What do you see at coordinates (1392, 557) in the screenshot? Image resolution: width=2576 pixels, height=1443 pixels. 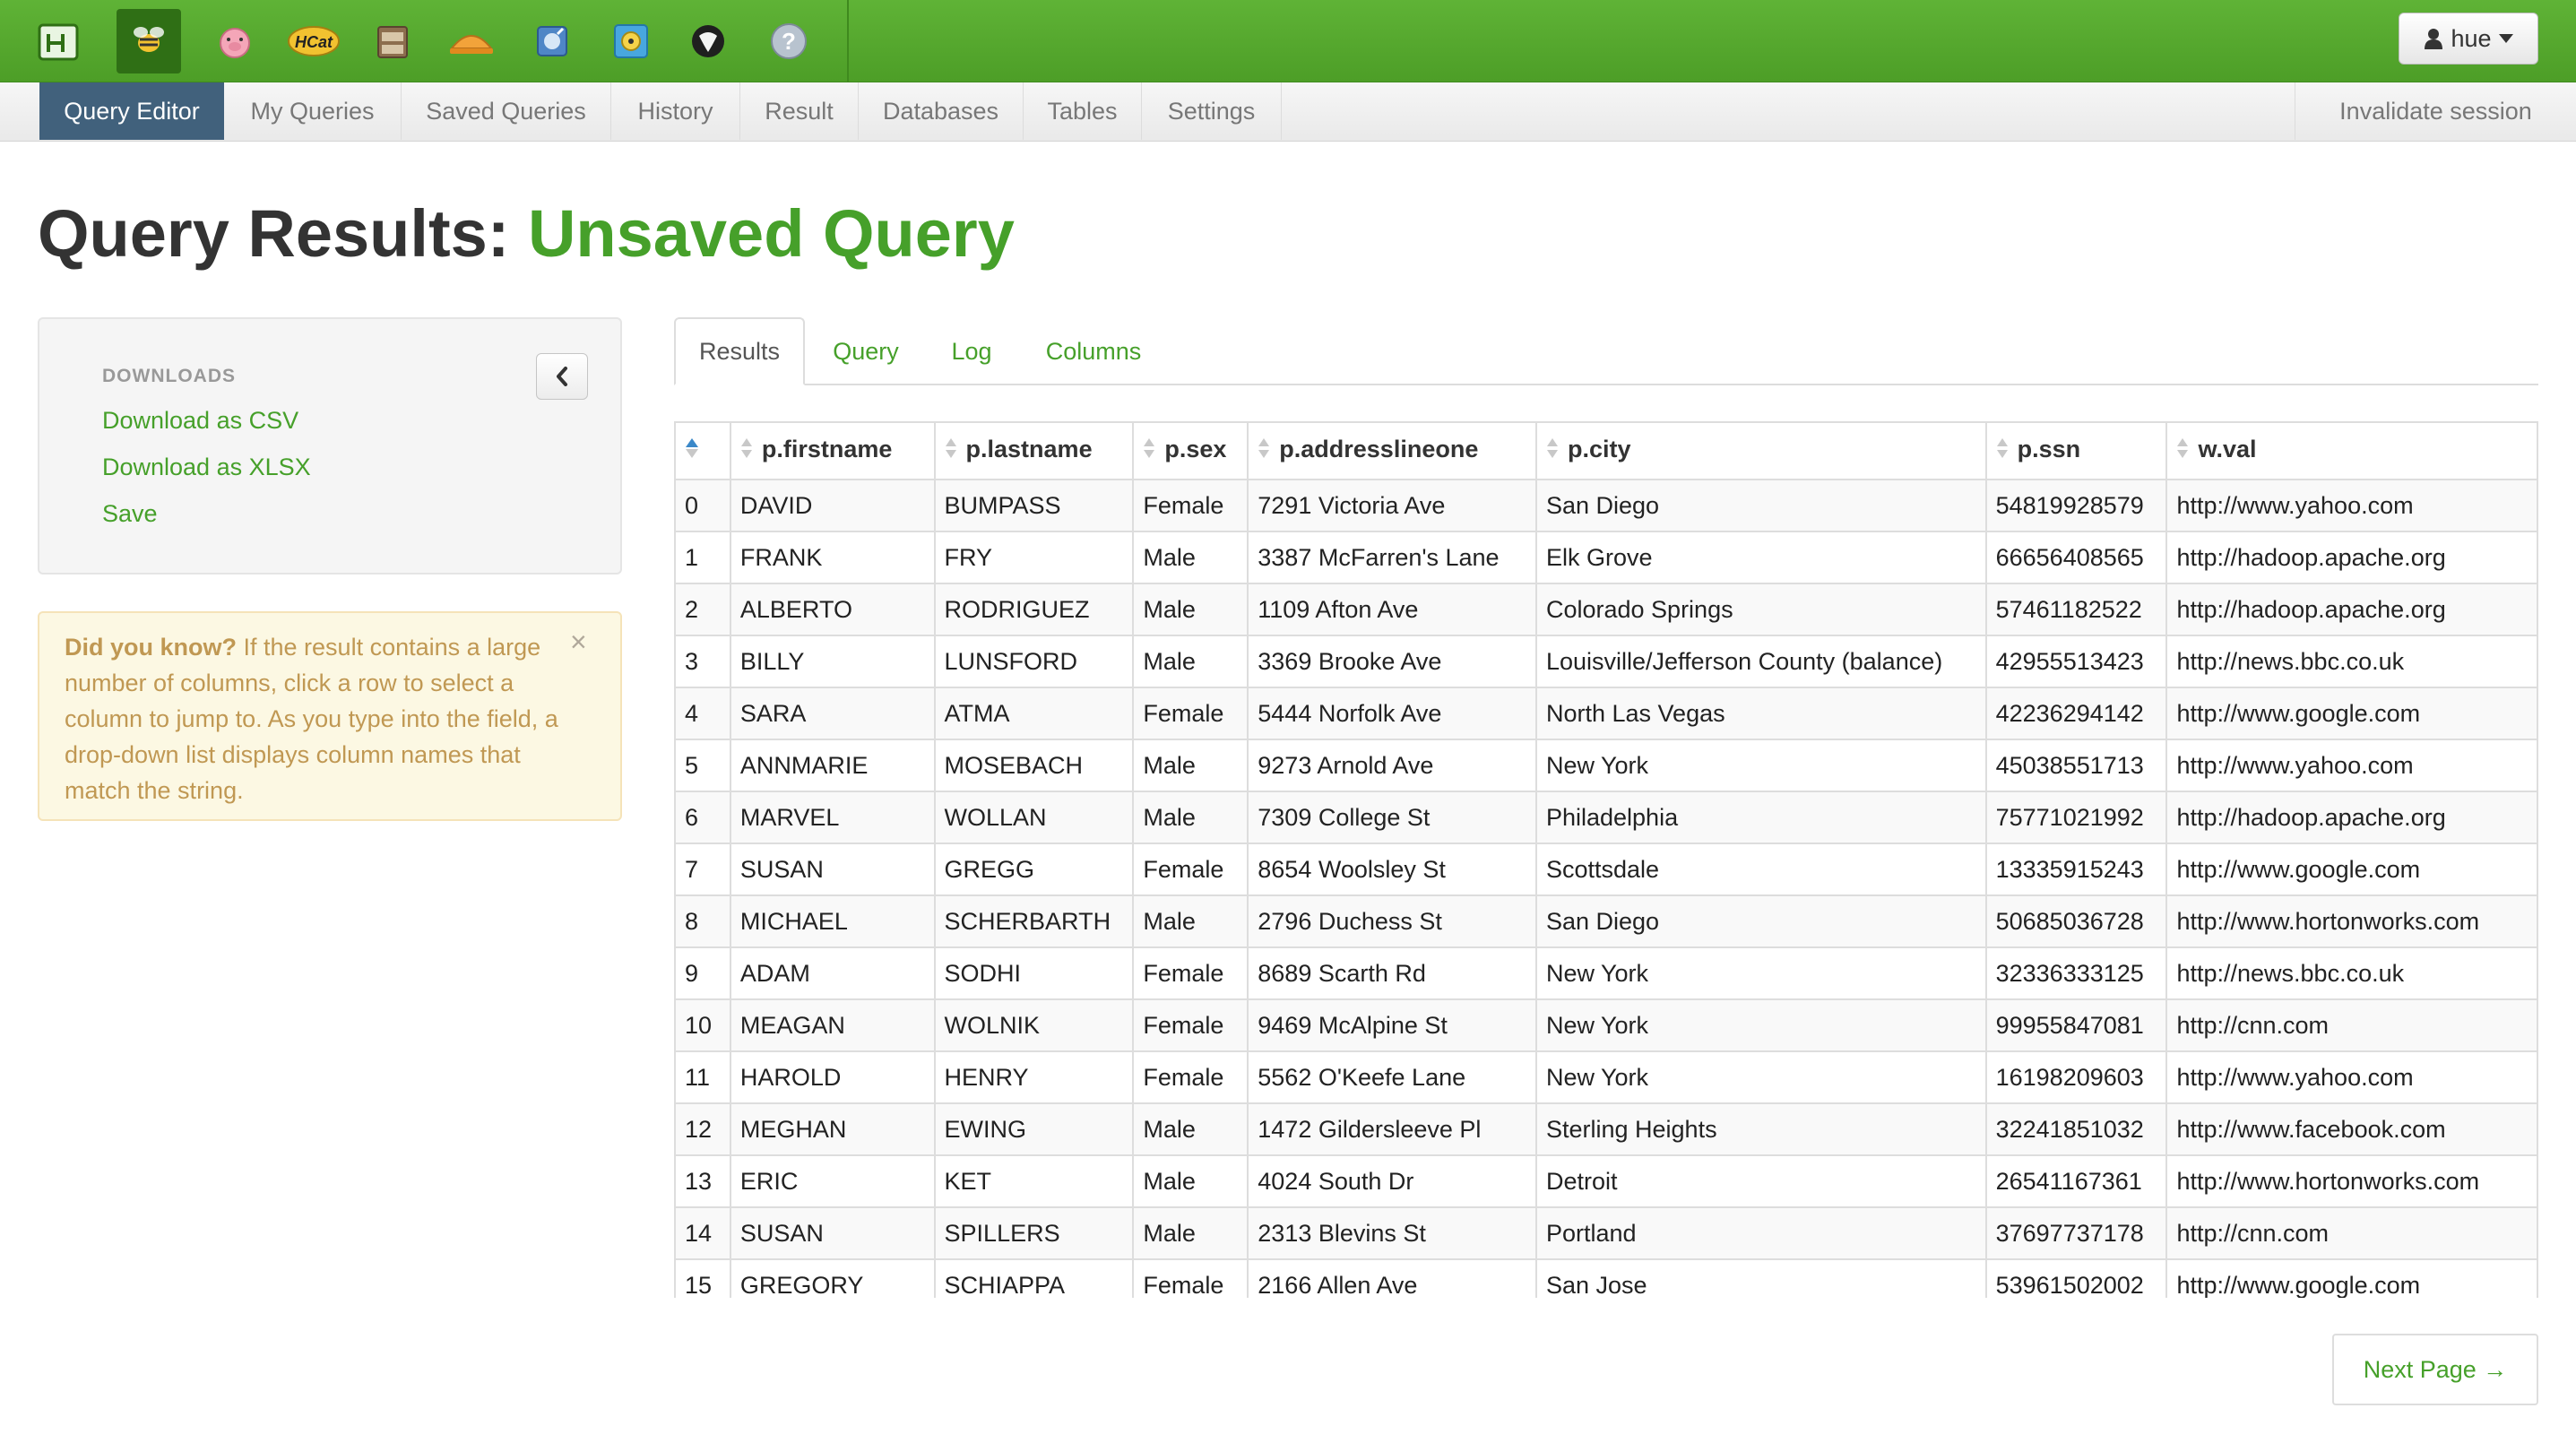 I see `table-cell: 3387 McFarren's Lane` at bounding box center [1392, 557].